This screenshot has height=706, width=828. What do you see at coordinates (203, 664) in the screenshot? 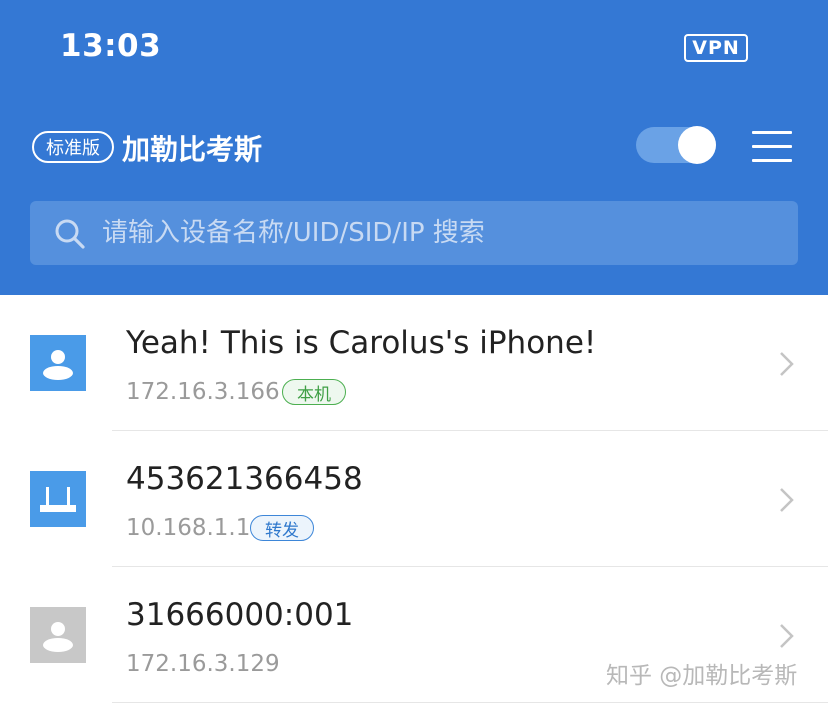
I see `device-ip: 172.16.3.129` at bounding box center [203, 664].